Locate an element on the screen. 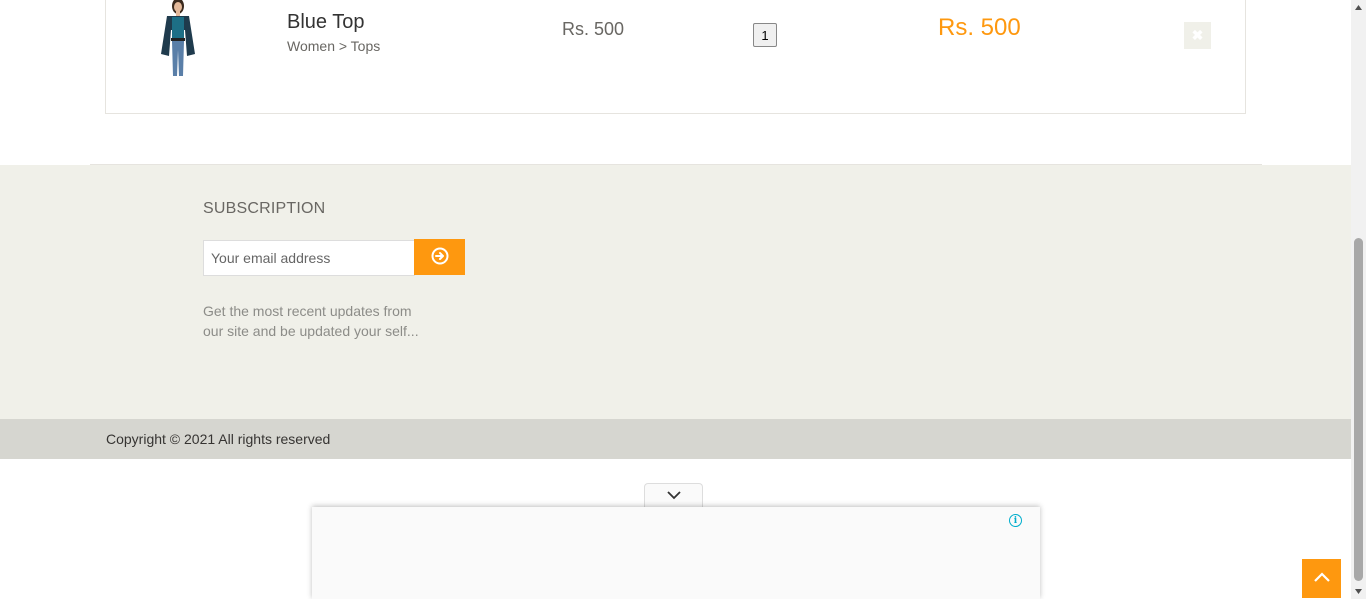 This screenshot has height=599, width=1366. ad-banner: i is located at coordinates (676, 553).